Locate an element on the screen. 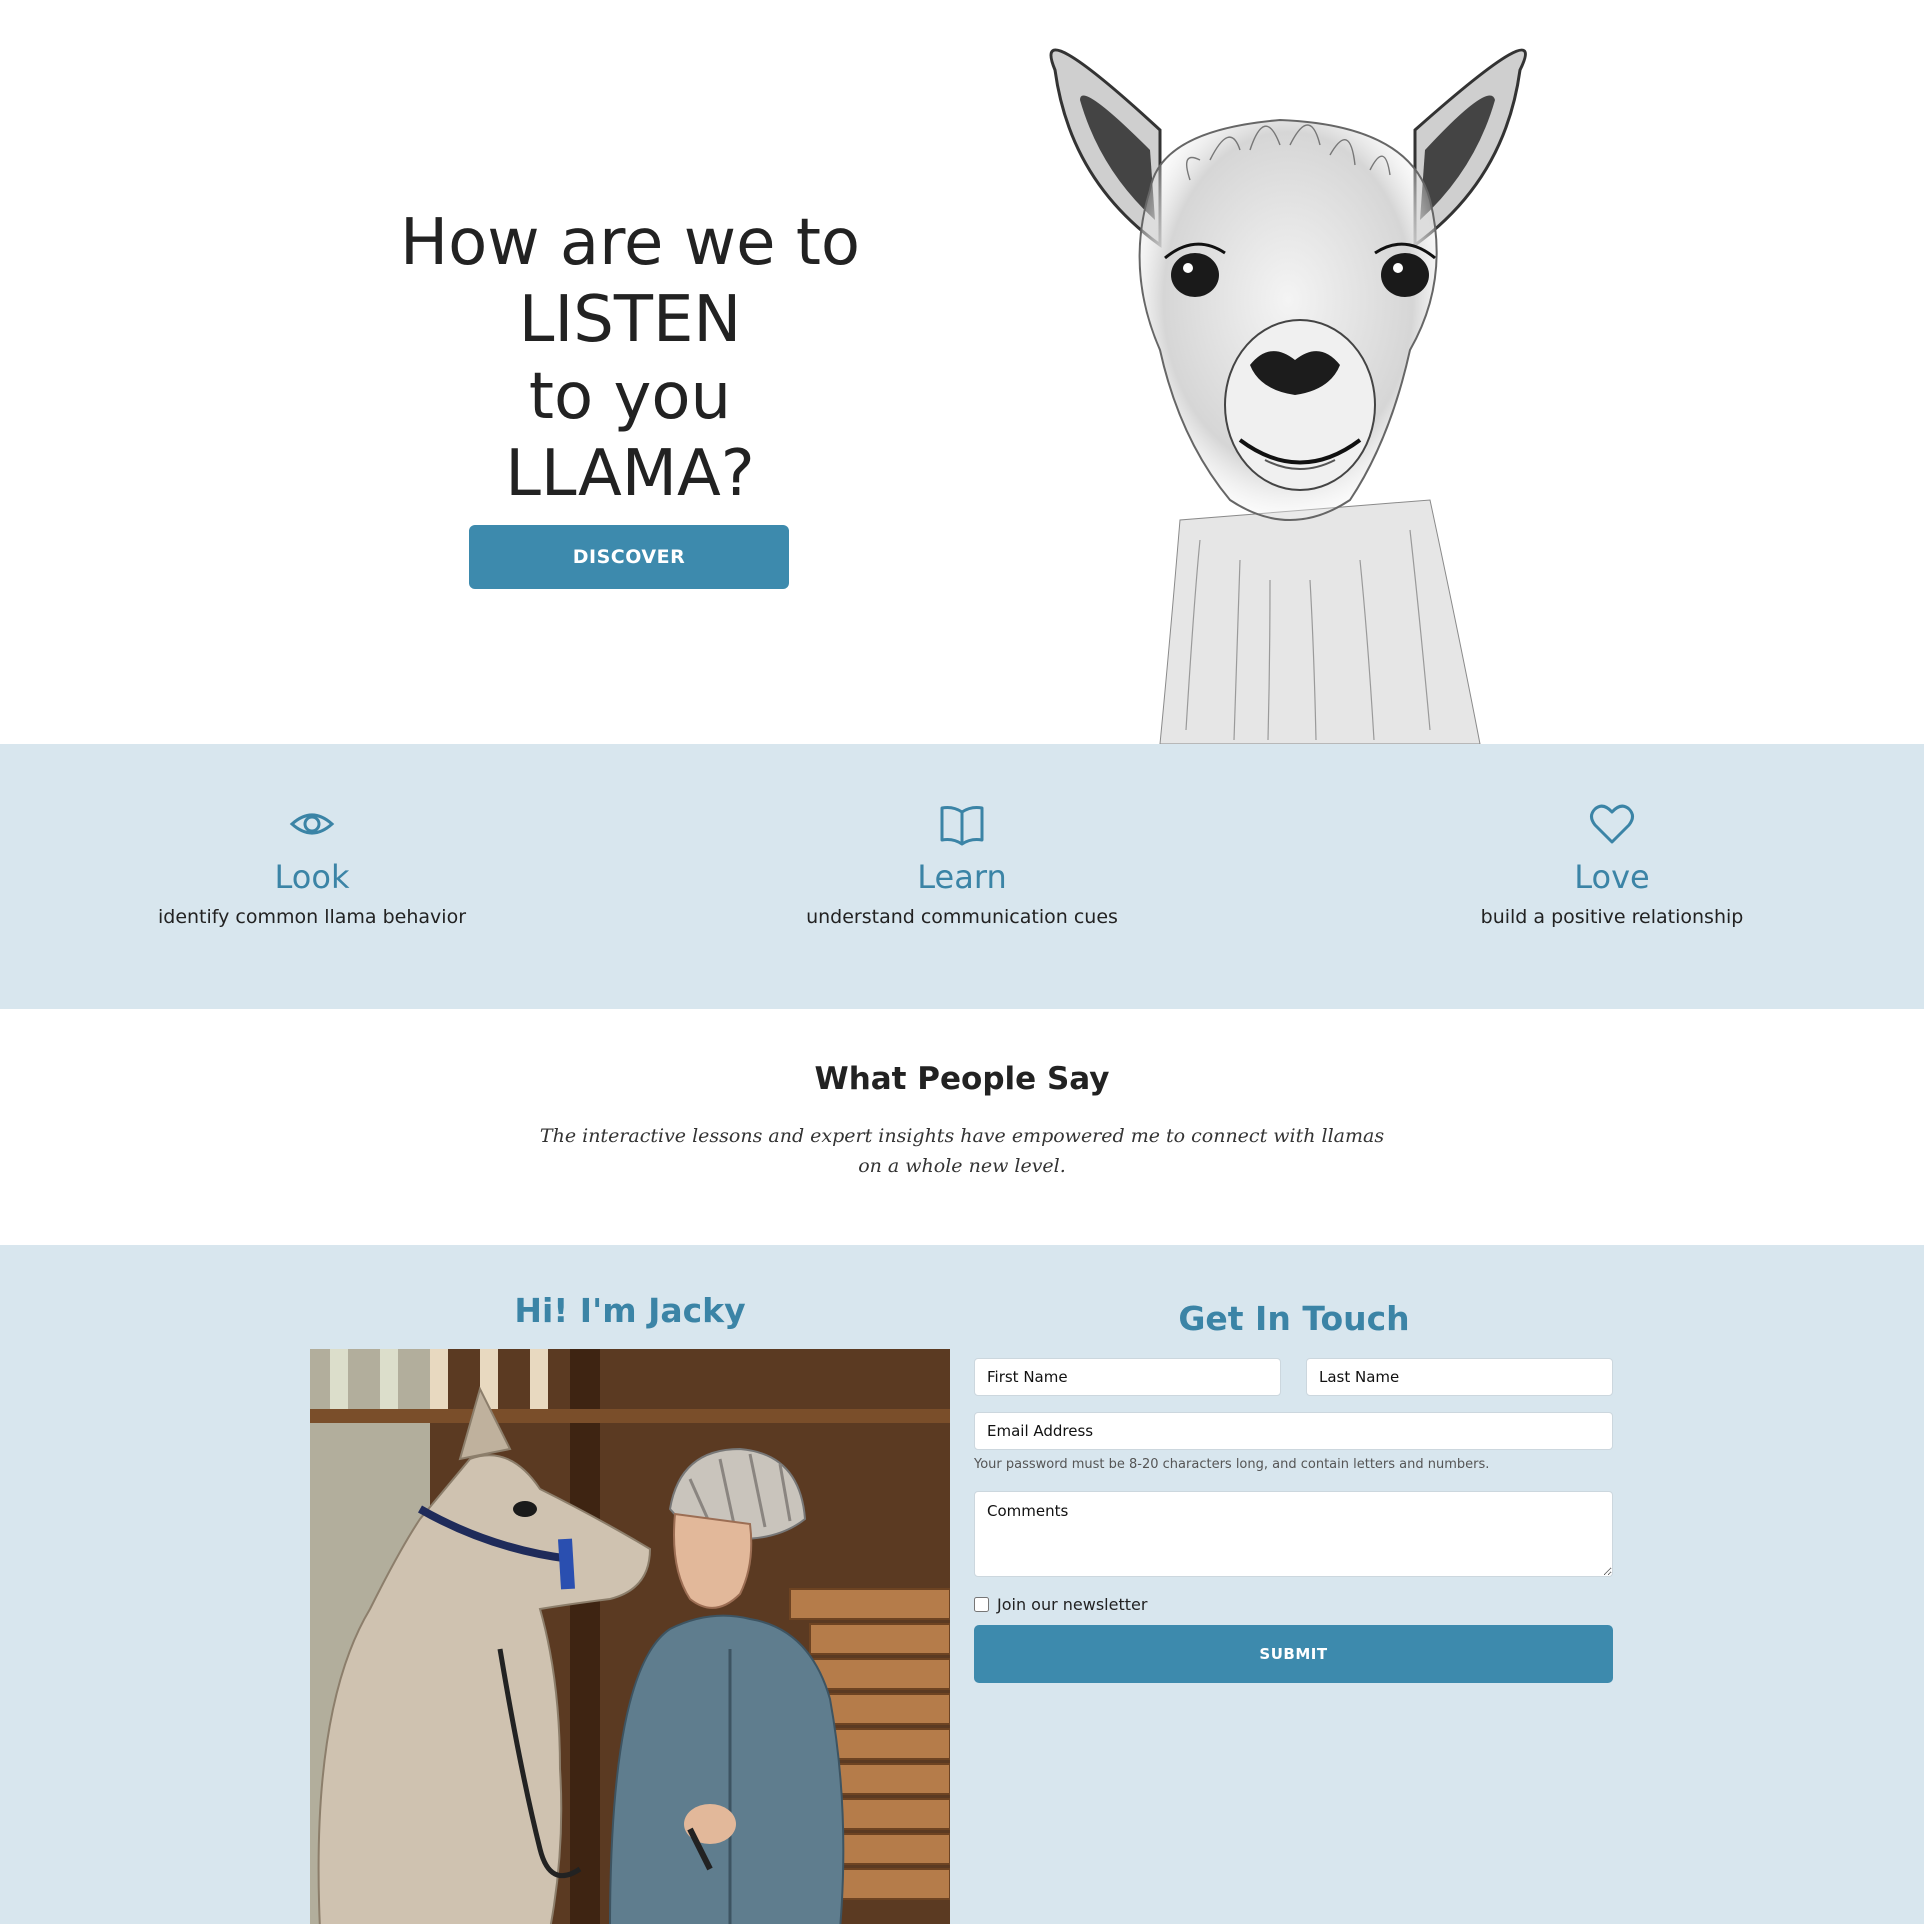 The image size is (1924, 1924). newsletter-label: Join our newsletter is located at coordinates (1072, 1604).